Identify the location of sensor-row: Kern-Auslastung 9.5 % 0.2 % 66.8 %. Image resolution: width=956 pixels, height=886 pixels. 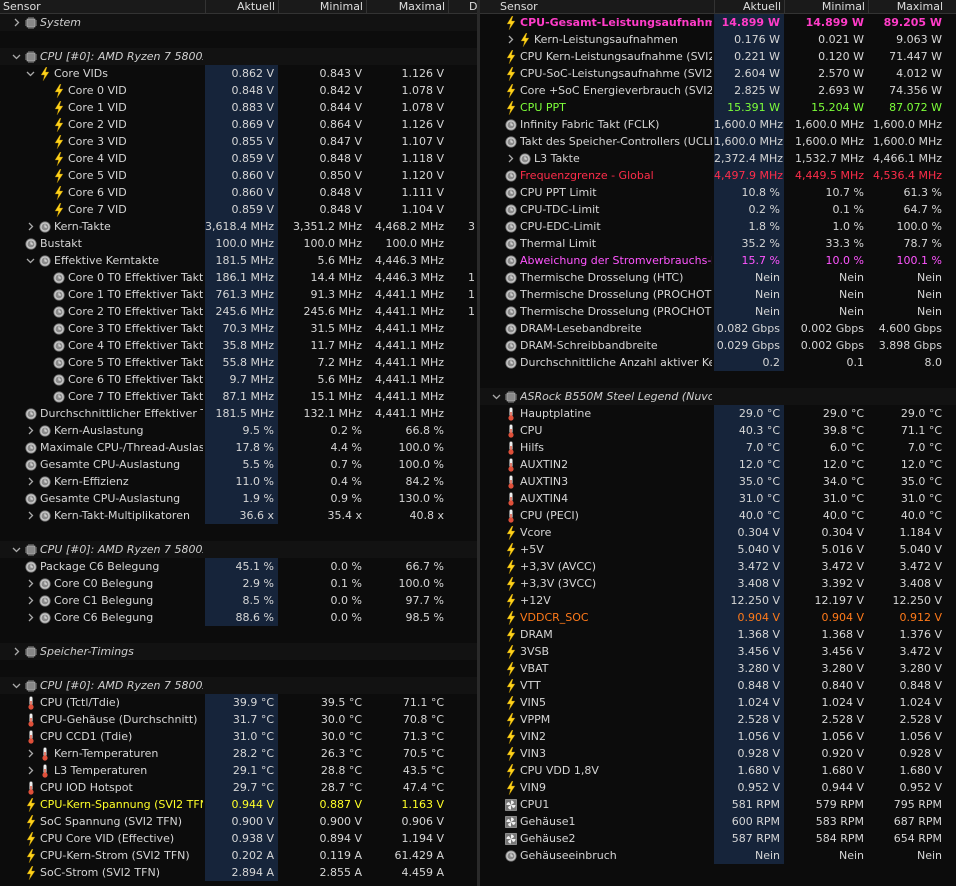
(239, 430).